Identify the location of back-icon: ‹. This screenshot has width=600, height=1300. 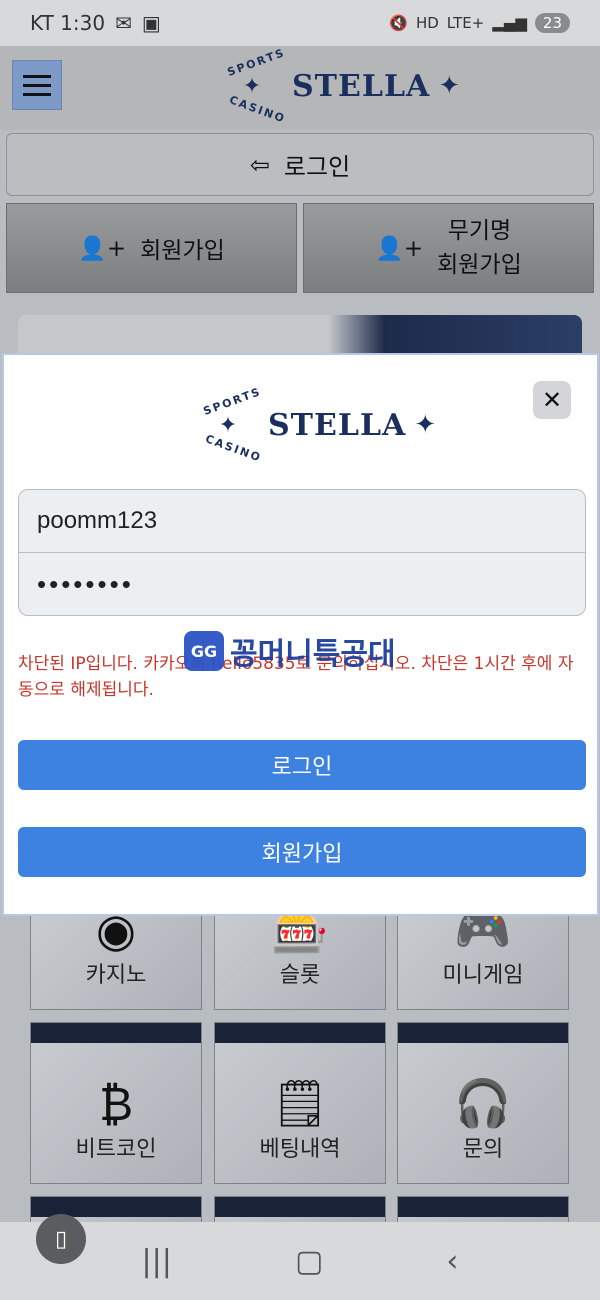
(452, 1261).